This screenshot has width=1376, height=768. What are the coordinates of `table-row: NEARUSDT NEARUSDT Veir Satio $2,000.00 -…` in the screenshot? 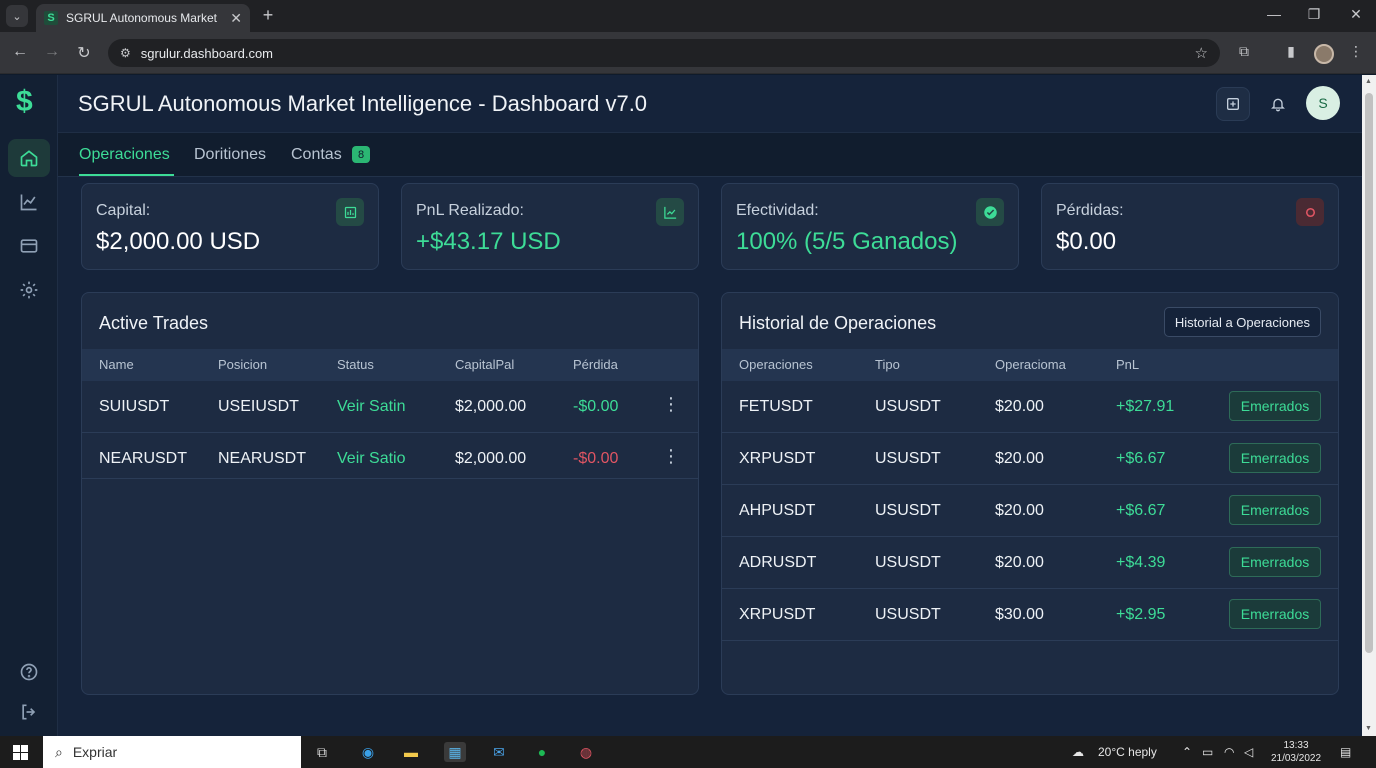 It's located at (390, 456).